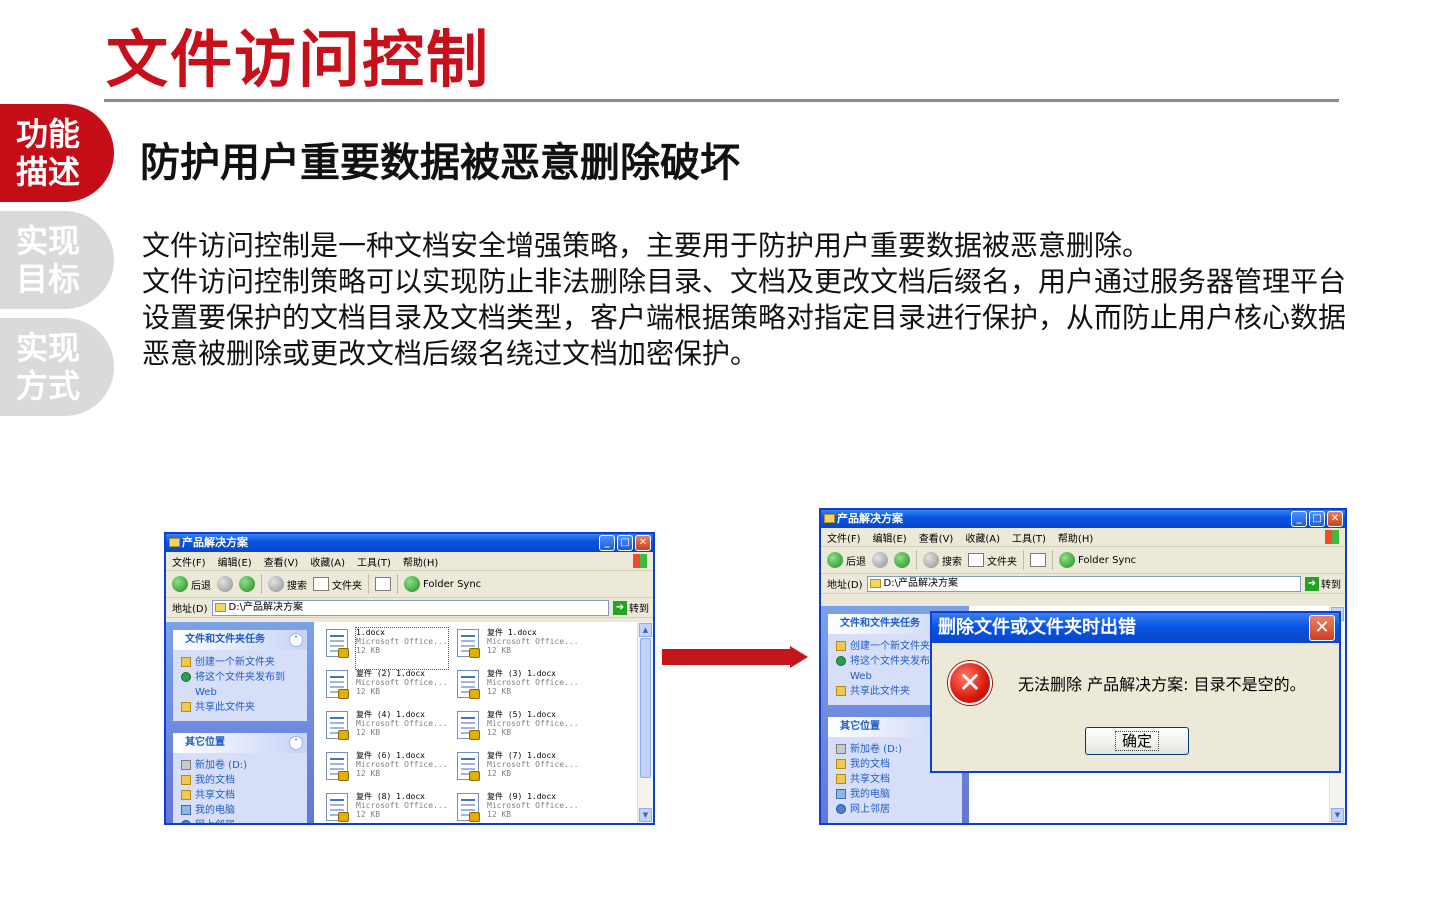 The image size is (1431, 898). I want to click on network-icon, so click(841, 809).